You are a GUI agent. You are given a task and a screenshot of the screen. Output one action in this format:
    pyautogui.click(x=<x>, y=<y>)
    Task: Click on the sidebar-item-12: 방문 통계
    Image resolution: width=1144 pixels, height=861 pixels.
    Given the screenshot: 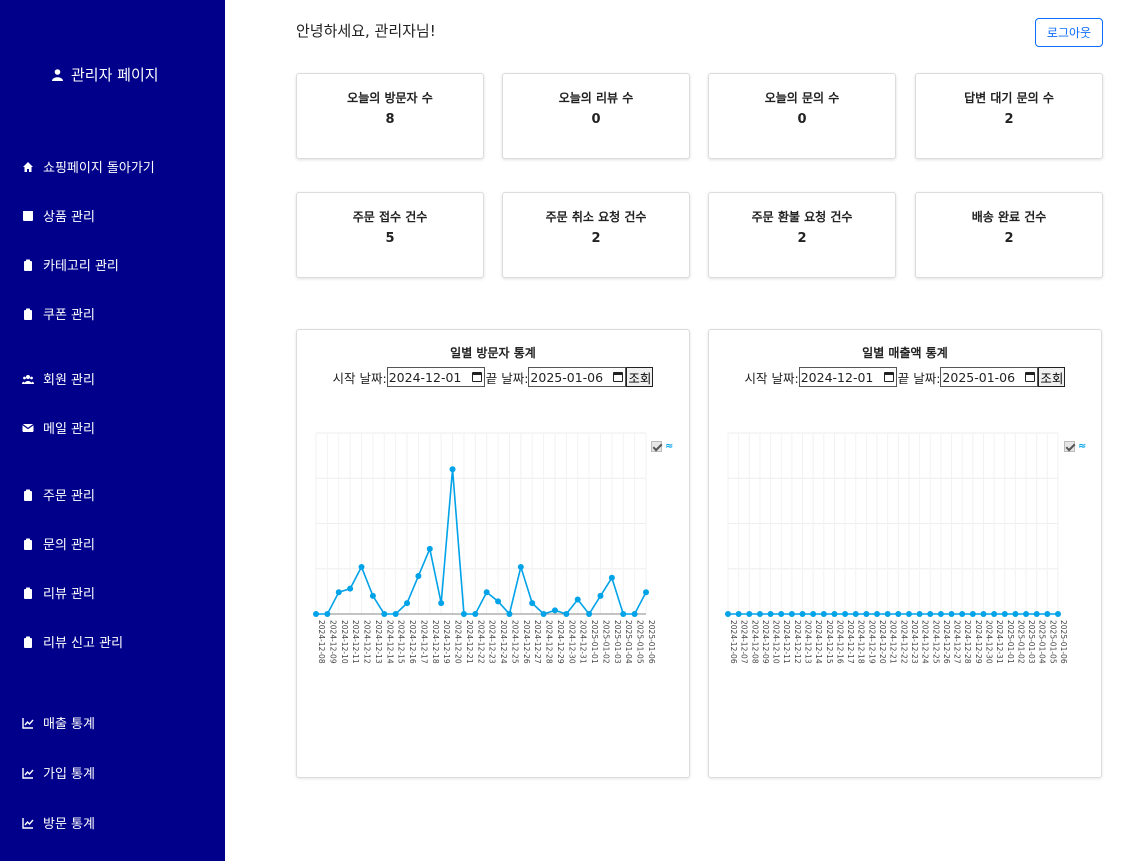 What is the action you would take?
    pyautogui.click(x=58, y=822)
    